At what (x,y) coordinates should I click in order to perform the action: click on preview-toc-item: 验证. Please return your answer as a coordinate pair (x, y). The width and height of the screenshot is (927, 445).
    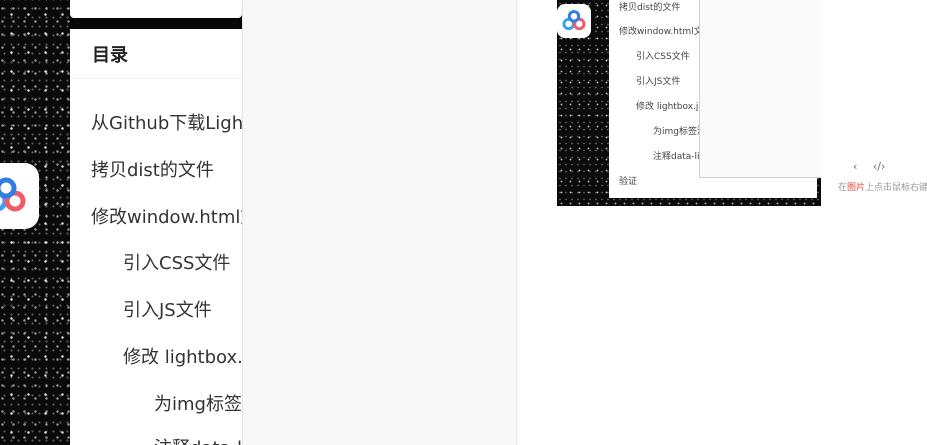
    Looking at the image, I should click on (628, 182).